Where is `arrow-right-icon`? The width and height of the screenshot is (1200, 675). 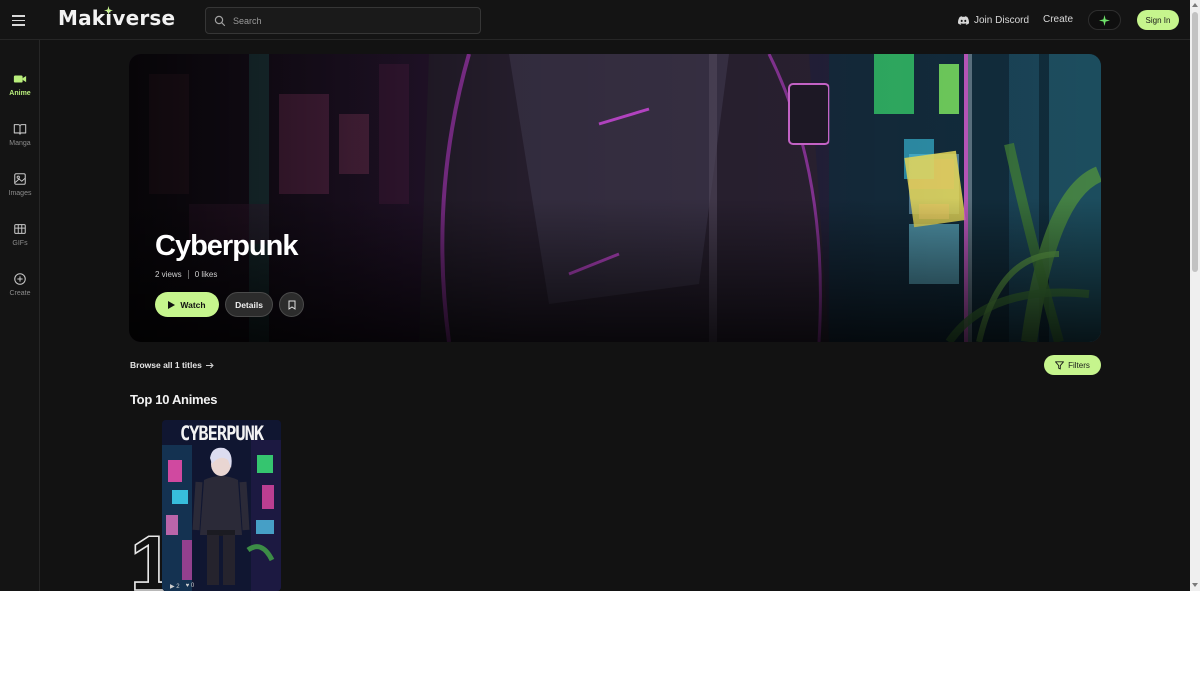
arrow-right-icon is located at coordinates (209, 365).